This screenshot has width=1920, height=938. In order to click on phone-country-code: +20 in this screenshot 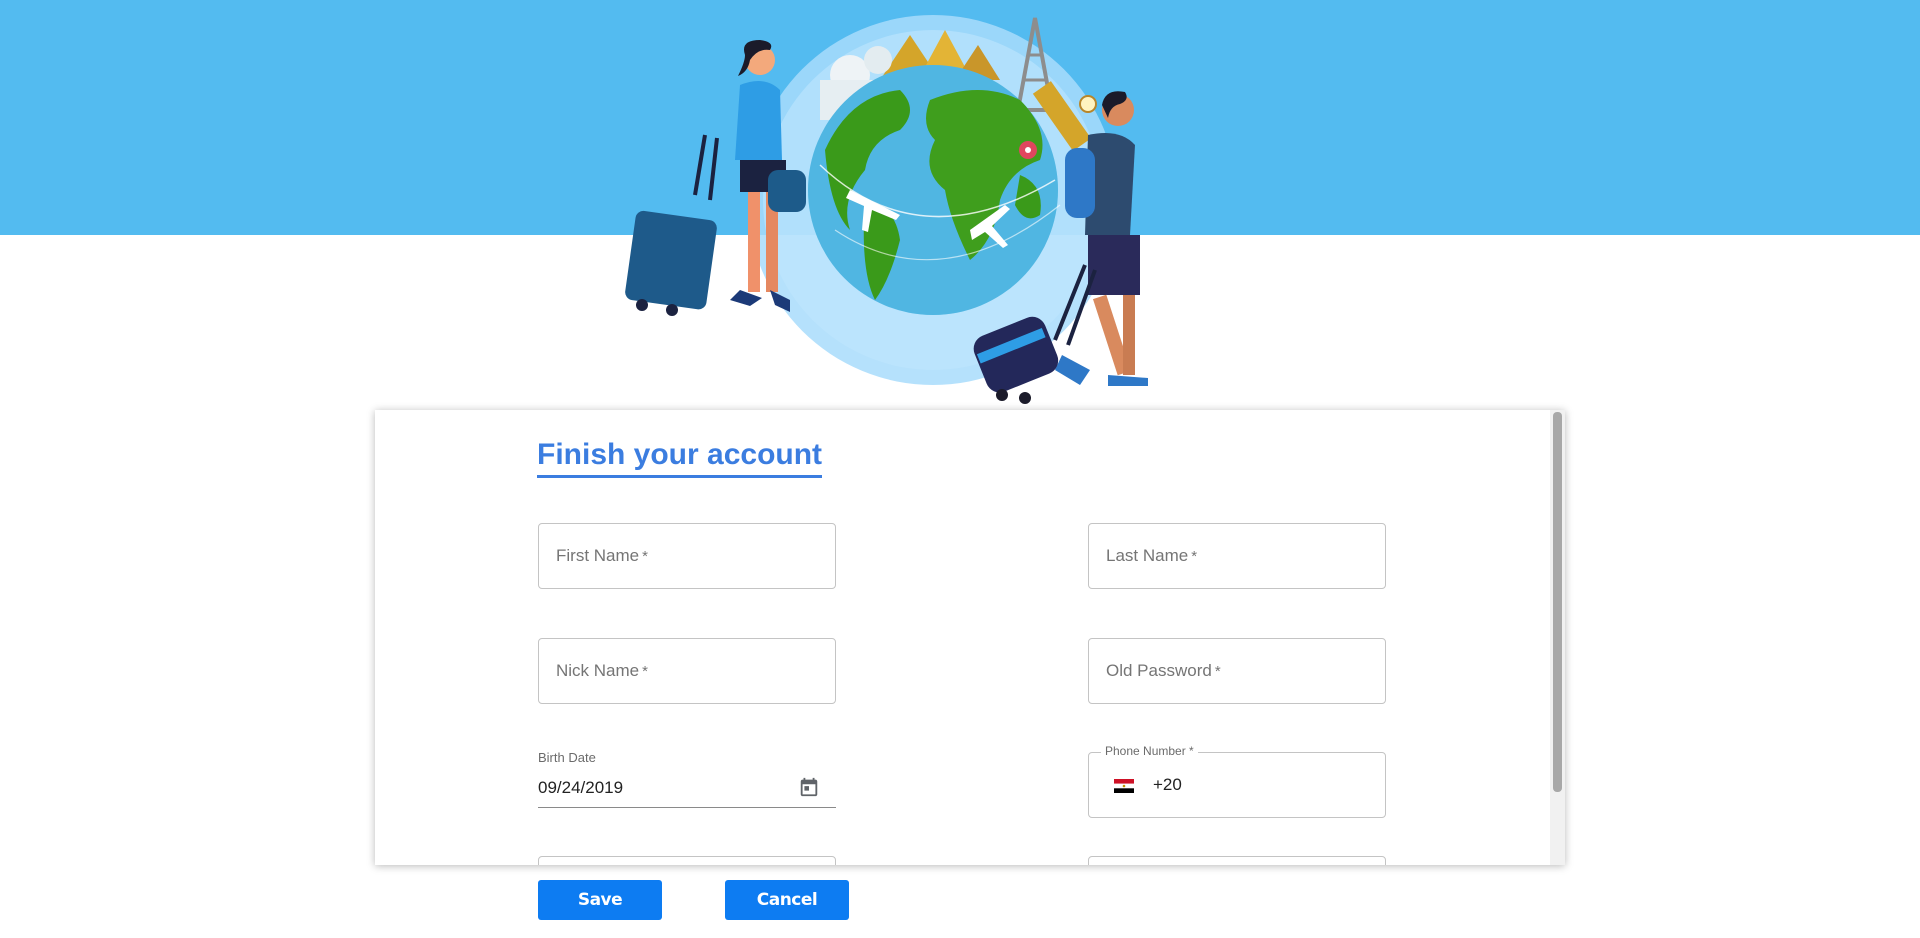, I will do `click(1167, 785)`.